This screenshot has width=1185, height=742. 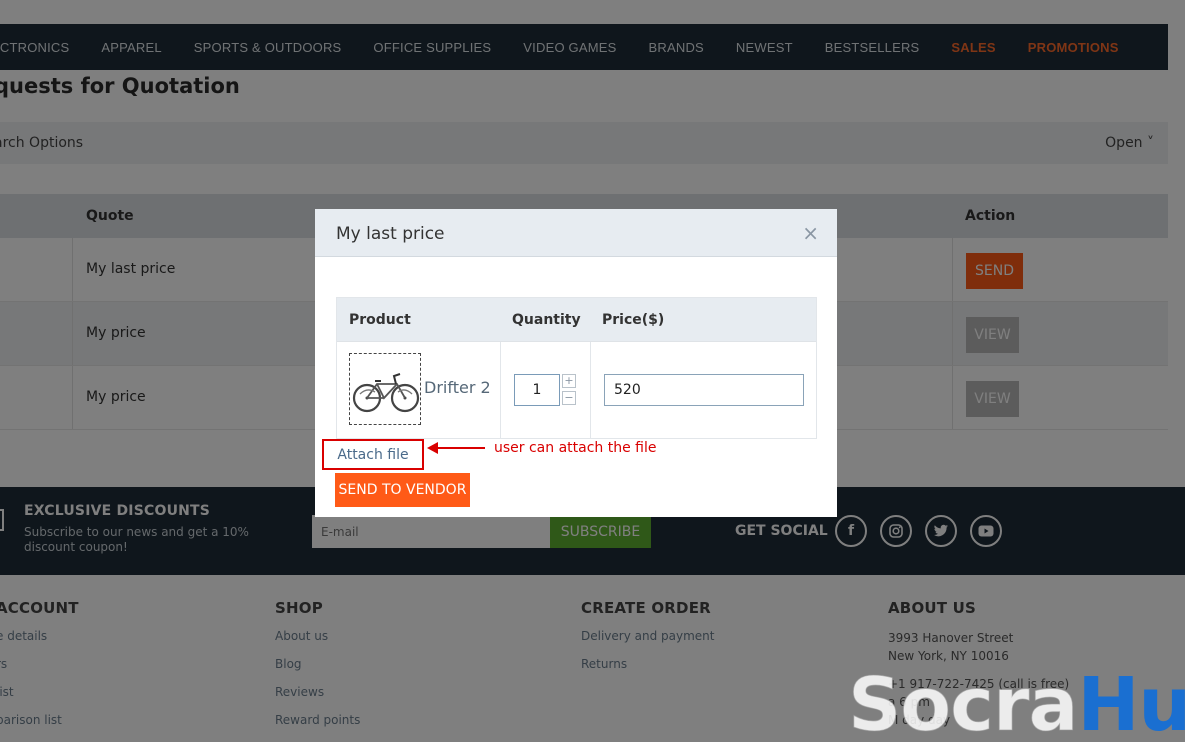 What do you see at coordinates (402, 490) in the screenshot?
I see `send-to-vendor-button: SEND TO VENDOR` at bounding box center [402, 490].